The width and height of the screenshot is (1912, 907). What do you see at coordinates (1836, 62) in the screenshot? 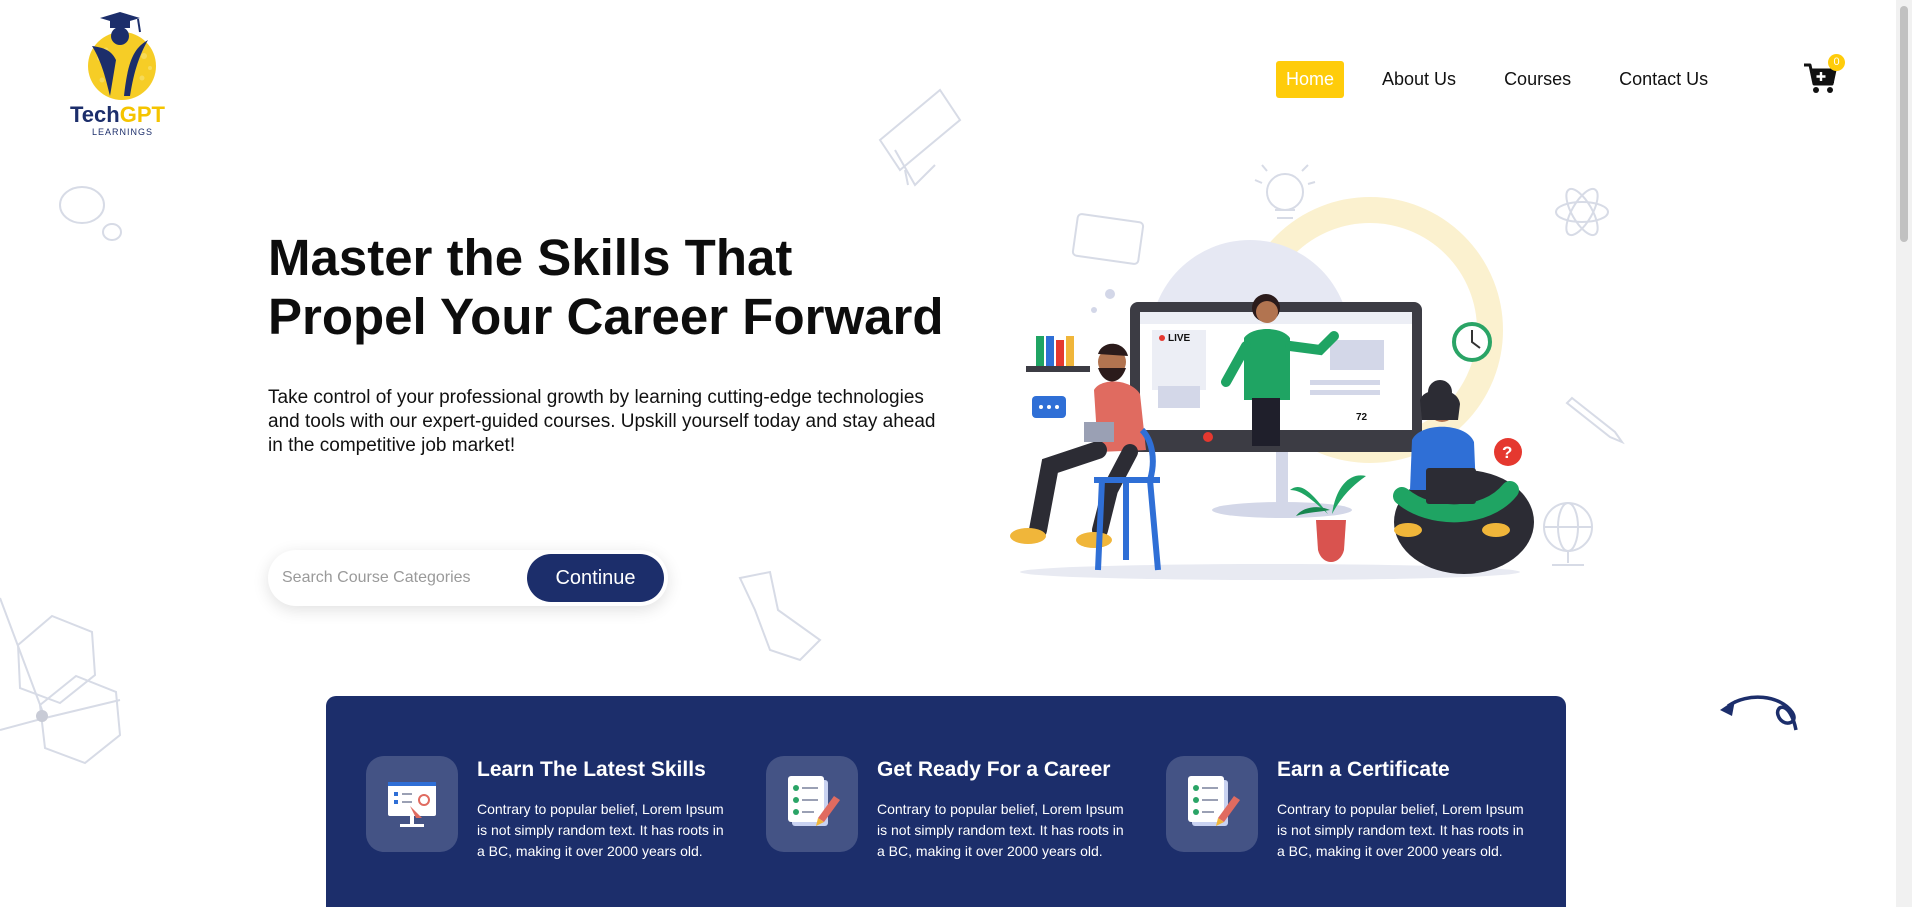
I see `cart-count-badge: 0` at bounding box center [1836, 62].